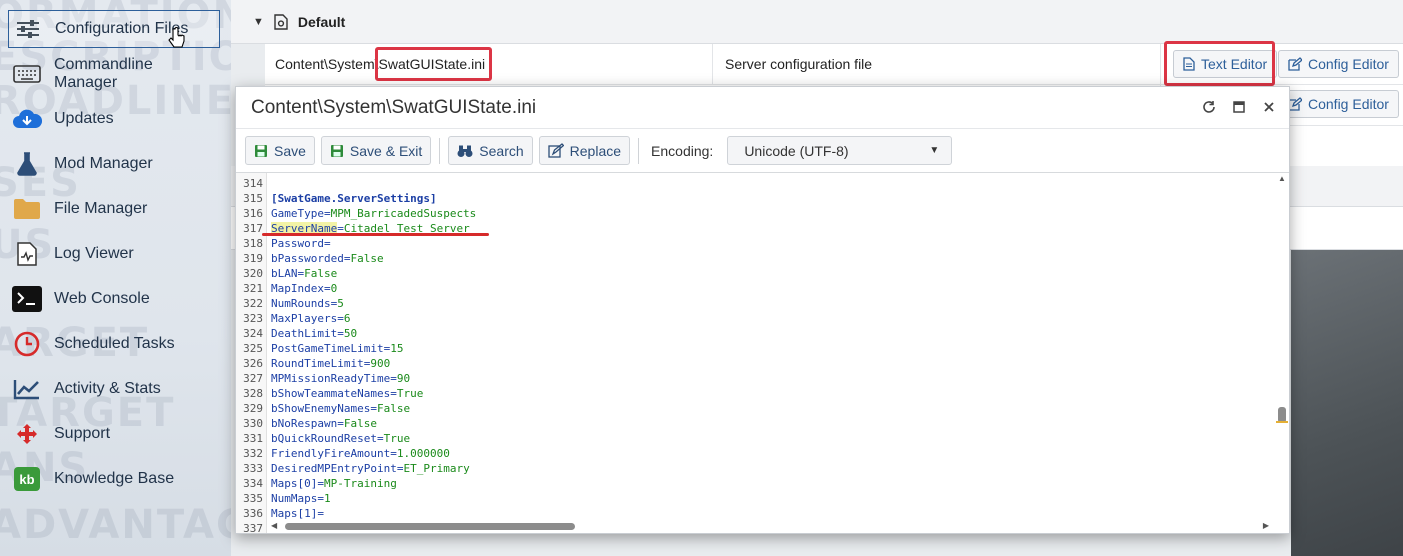 This screenshot has height=556, width=1403. I want to click on cloud-download-icon, so click(27, 119).